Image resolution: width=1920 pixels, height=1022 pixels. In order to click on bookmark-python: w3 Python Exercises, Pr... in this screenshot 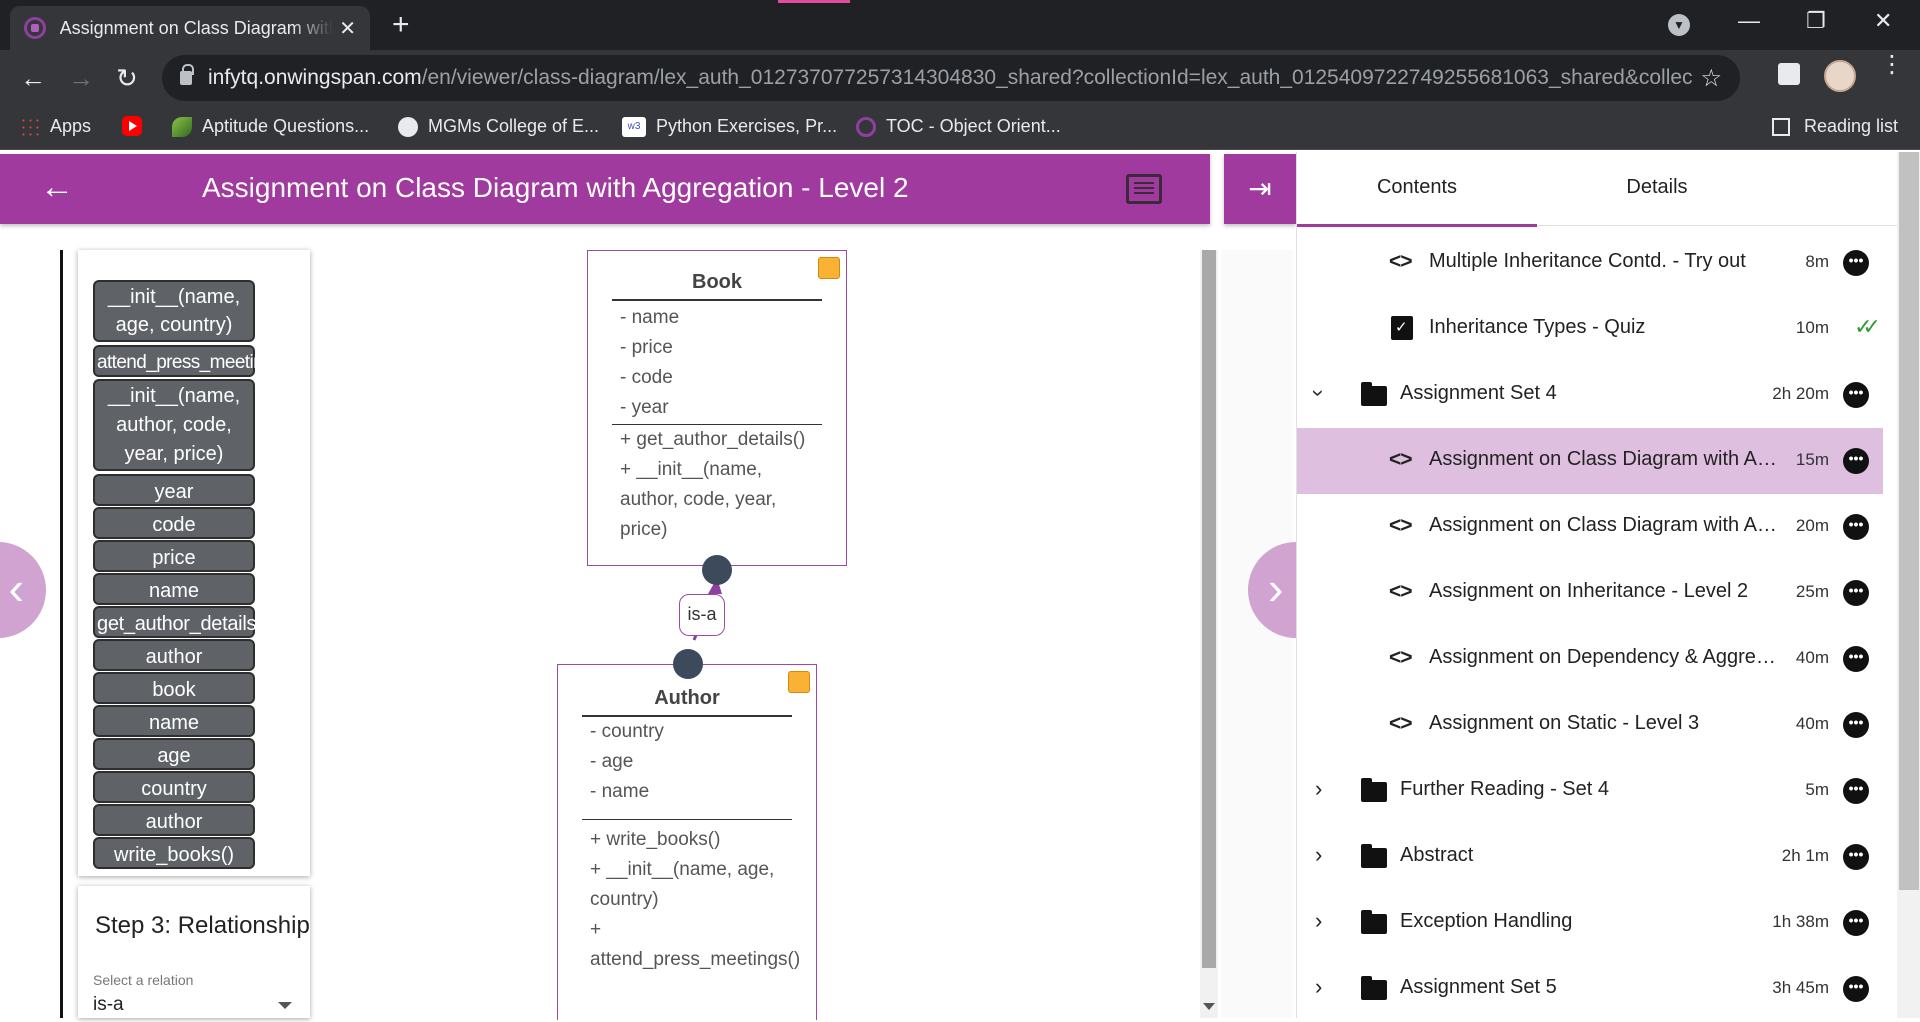, I will do `click(729, 126)`.